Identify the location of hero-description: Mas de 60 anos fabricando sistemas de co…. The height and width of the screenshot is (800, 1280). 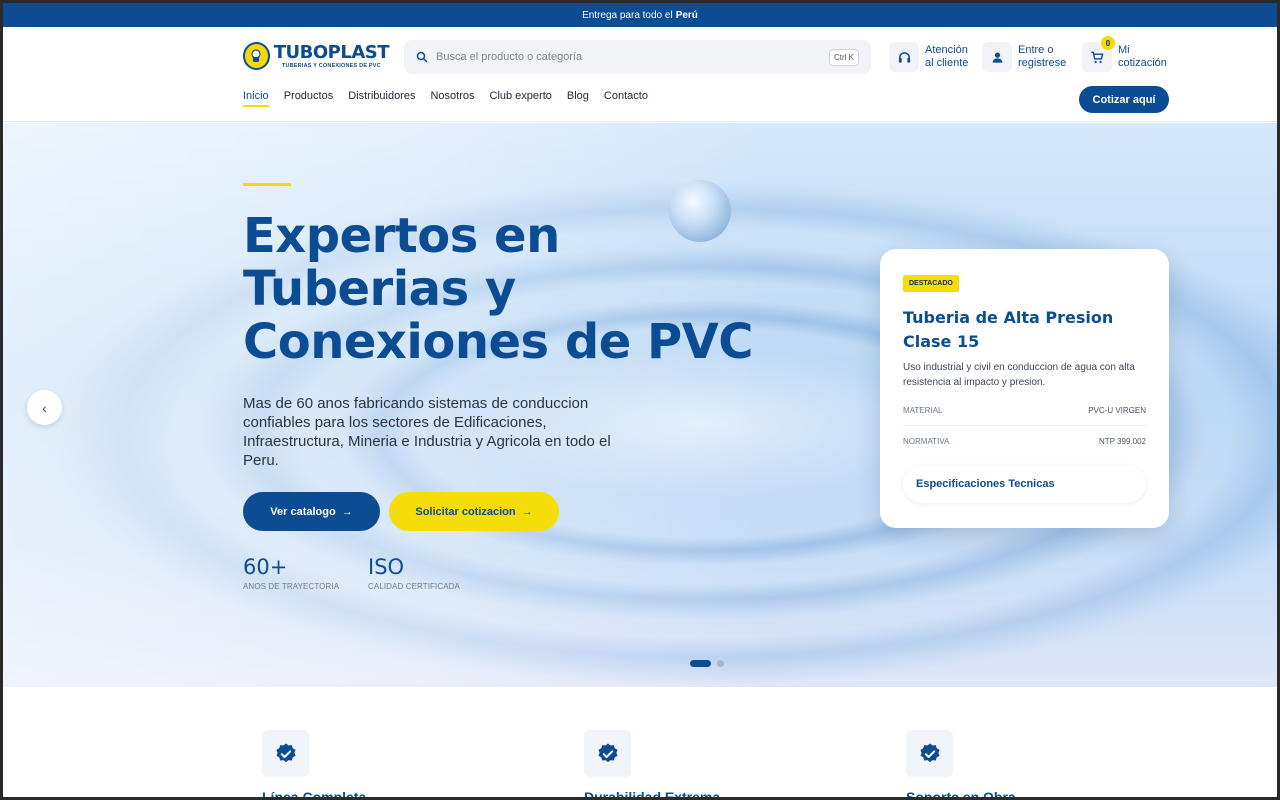
(427, 432).